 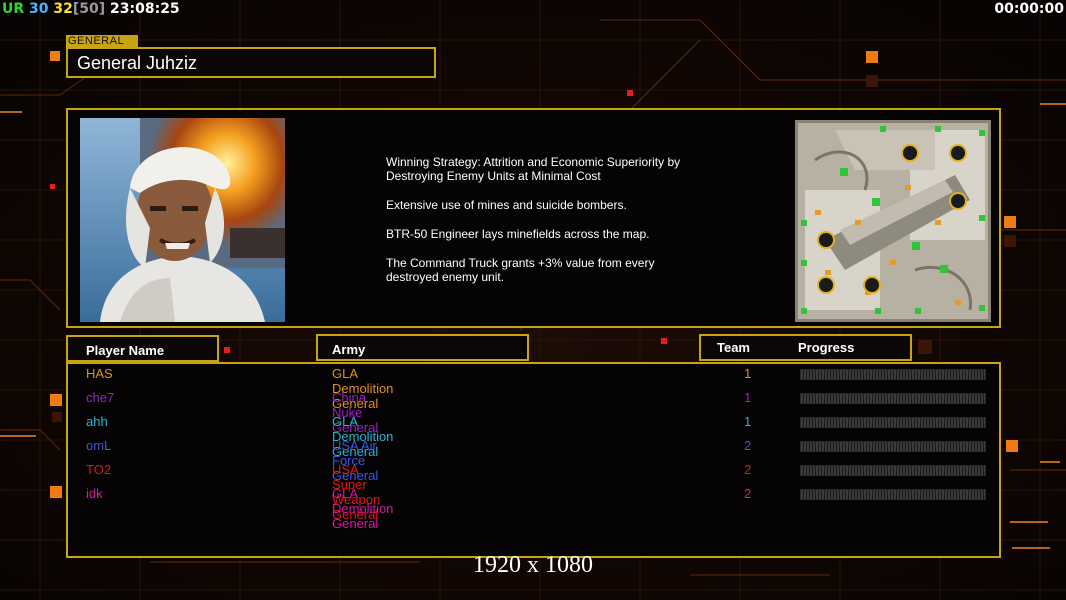 I want to click on general-portrait, so click(x=182, y=220).